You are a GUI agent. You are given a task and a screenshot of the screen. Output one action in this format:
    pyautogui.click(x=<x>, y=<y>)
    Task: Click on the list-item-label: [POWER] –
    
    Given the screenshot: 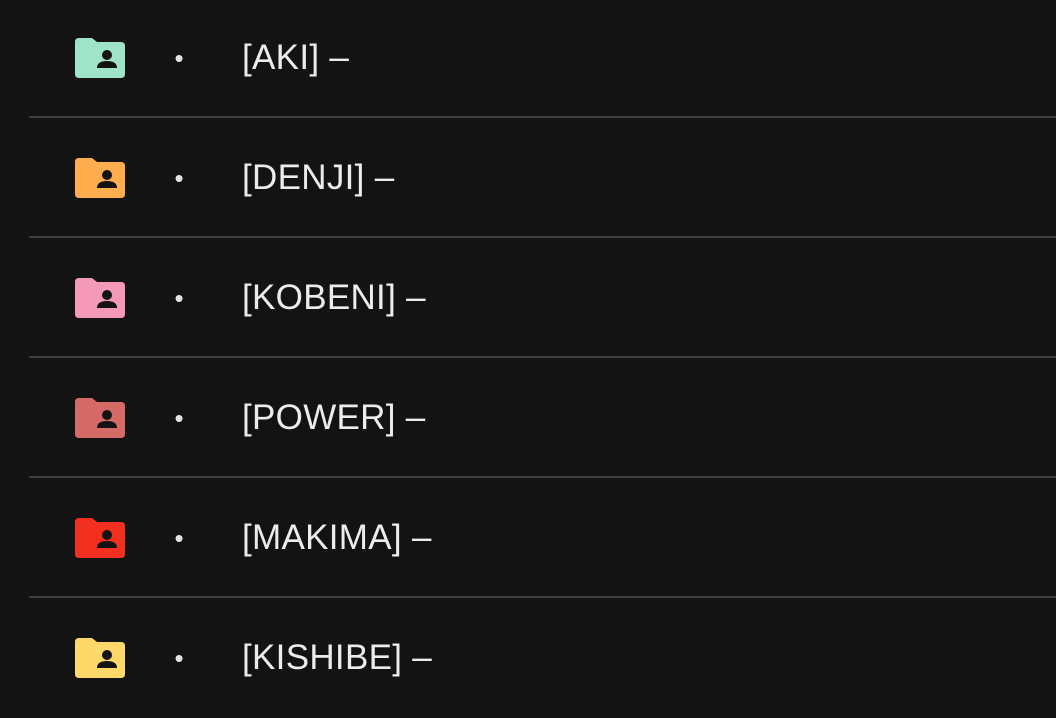 What is the action you would take?
    pyautogui.click(x=334, y=417)
    